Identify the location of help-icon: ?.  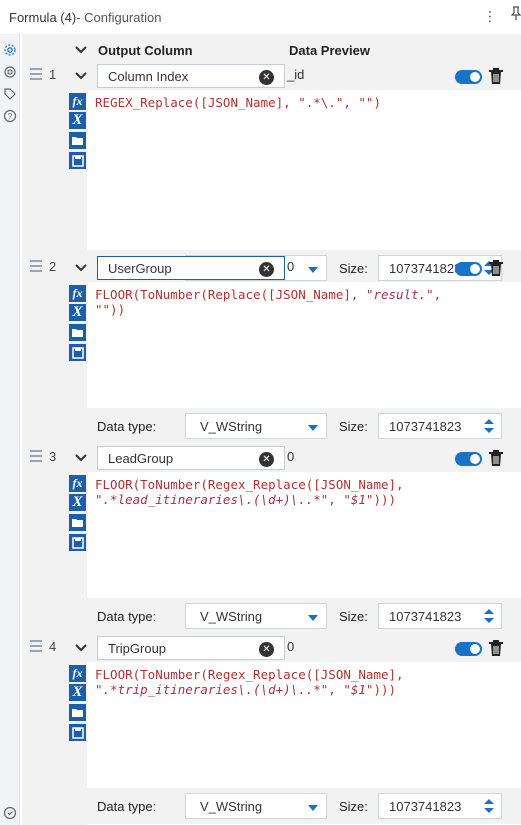
(10, 116).